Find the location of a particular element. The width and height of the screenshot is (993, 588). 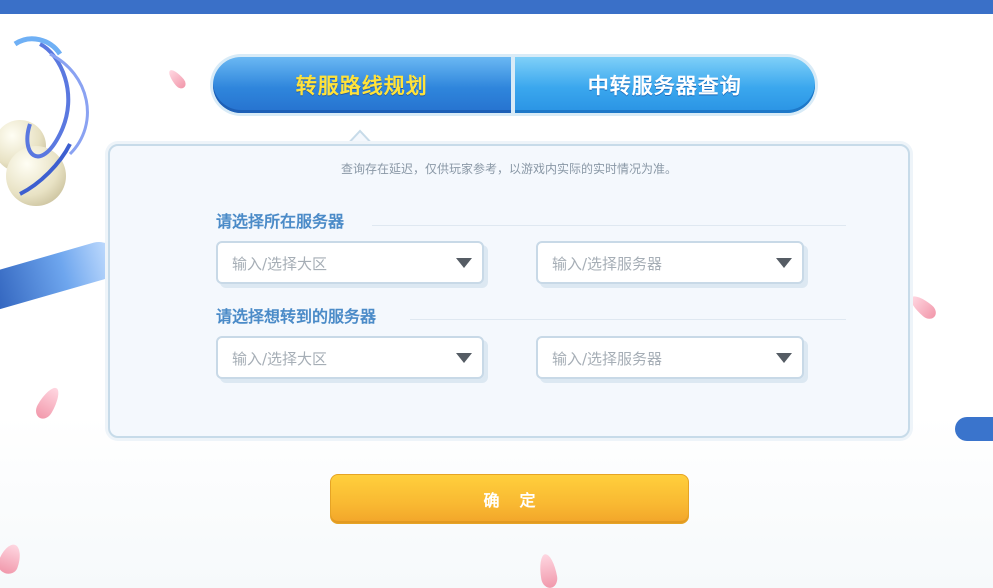

confirm-button: 确定 is located at coordinates (509, 499).